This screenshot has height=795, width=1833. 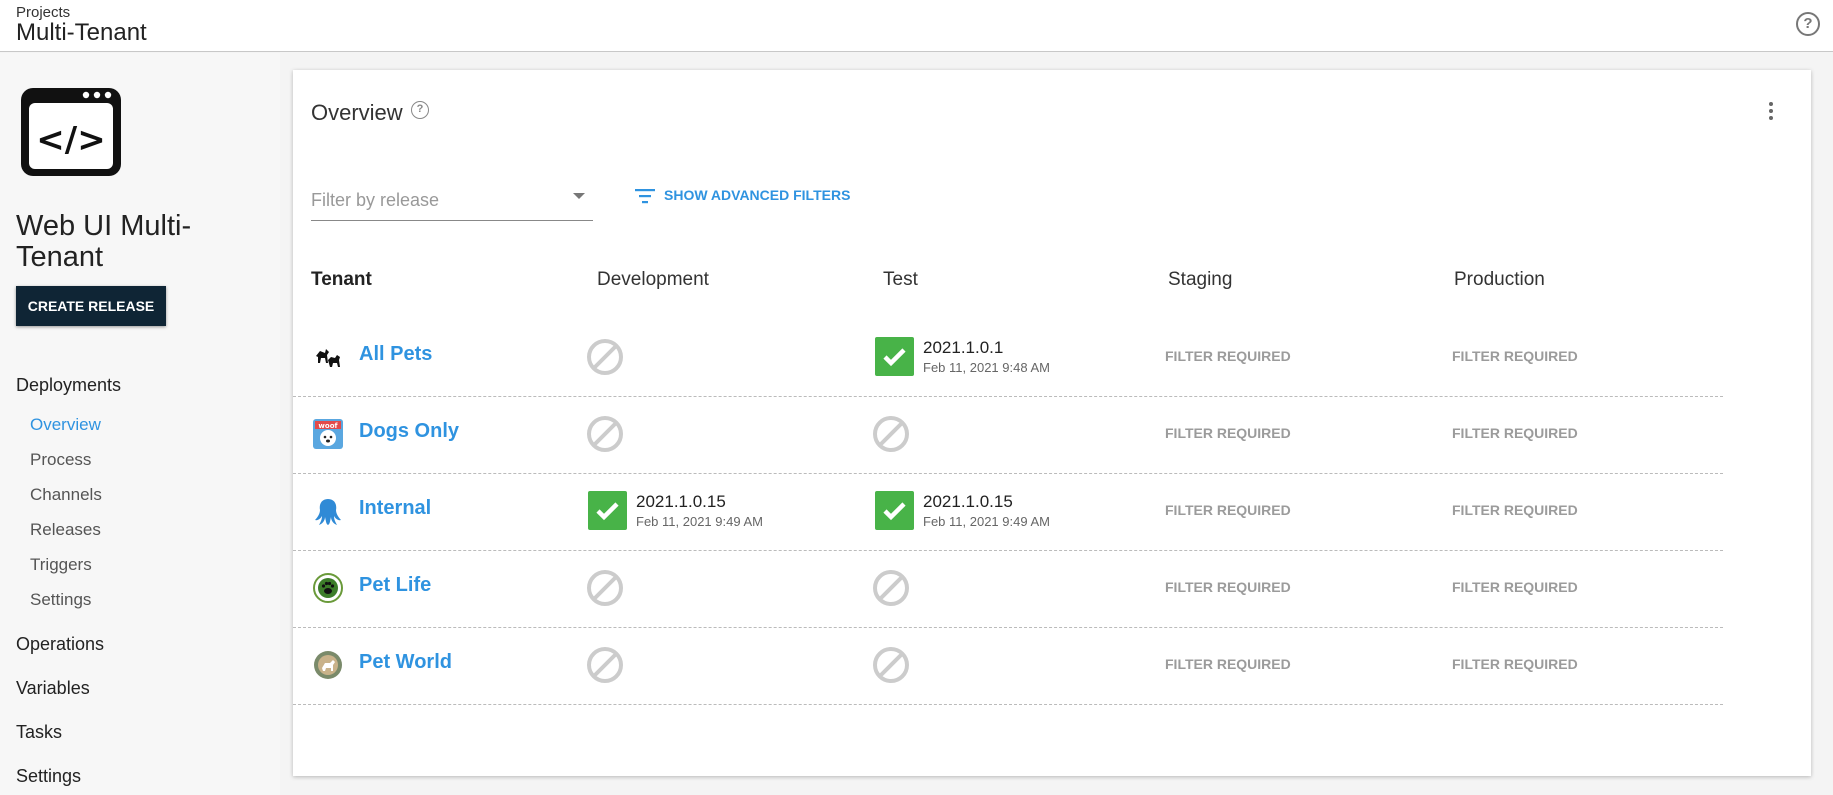 I want to click on chevron-down-icon, so click(x=579, y=196).